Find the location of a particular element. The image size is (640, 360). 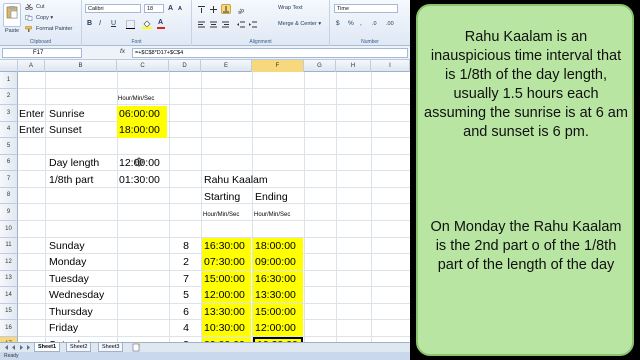

sheet-tab-2: Sheet2 is located at coordinates (79, 347).